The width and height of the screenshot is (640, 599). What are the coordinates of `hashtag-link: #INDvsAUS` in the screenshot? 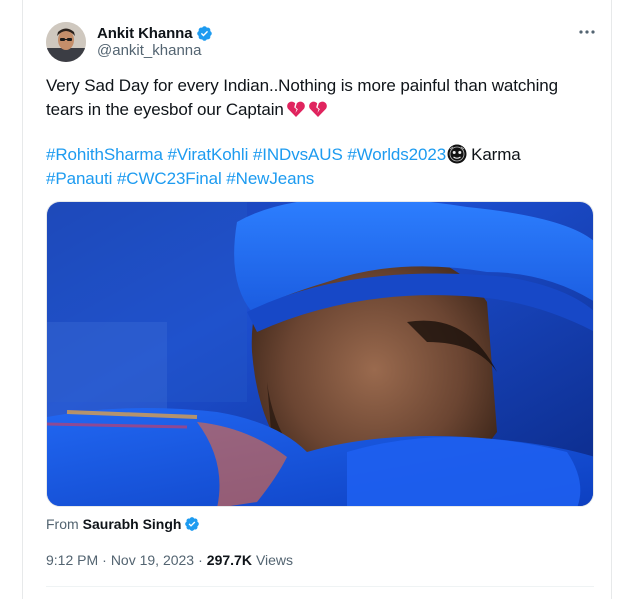 It's located at (298, 154).